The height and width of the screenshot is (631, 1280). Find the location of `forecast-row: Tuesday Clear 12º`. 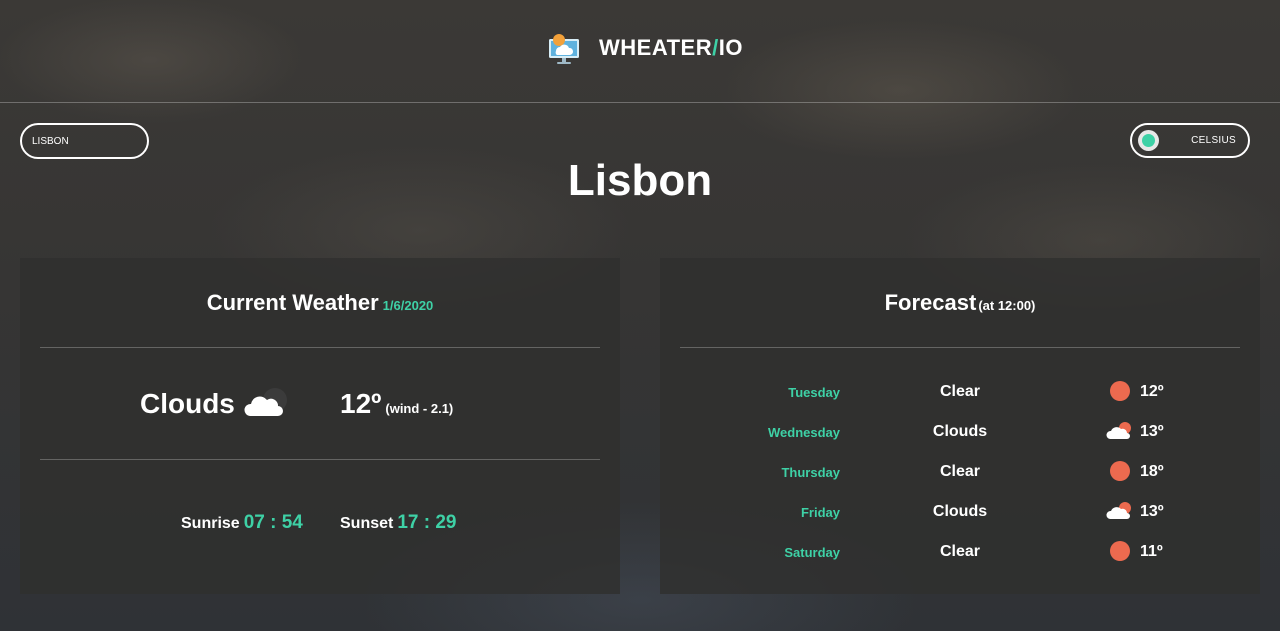

forecast-row: Tuesday Clear 12º is located at coordinates (960, 396).